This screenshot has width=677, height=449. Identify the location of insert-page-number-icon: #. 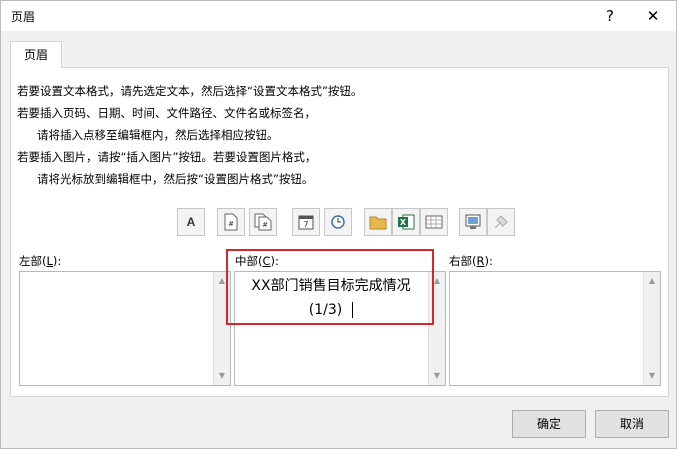
(231, 222).